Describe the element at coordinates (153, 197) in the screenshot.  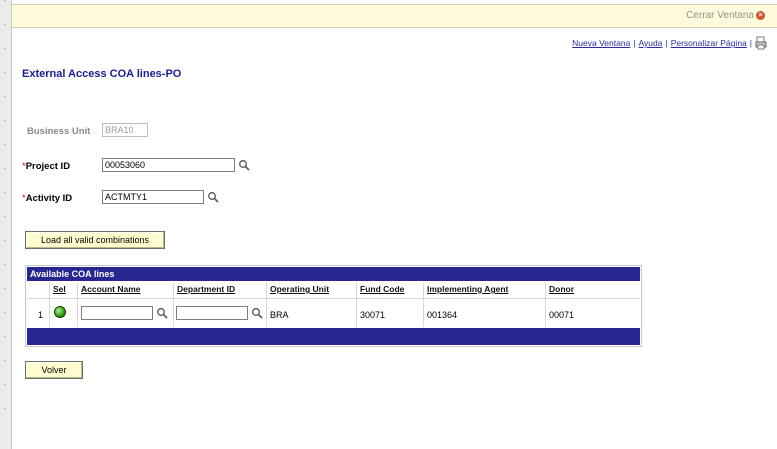
I see `activity-id-field: ACTMTY1` at that location.